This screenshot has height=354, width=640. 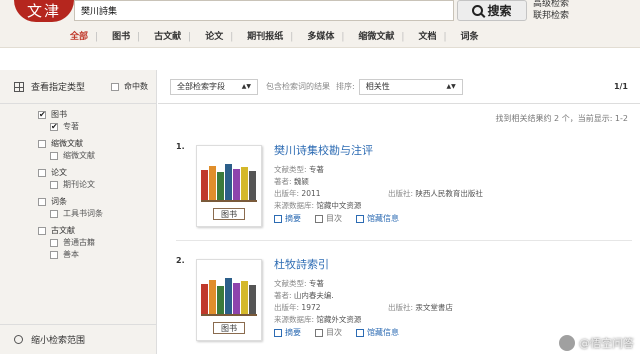 What do you see at coordinates (317, 205) in the screenshot?
I see `meta-source: 来源数据库: 馆藏中文资源` at bounding box center [317, 205].